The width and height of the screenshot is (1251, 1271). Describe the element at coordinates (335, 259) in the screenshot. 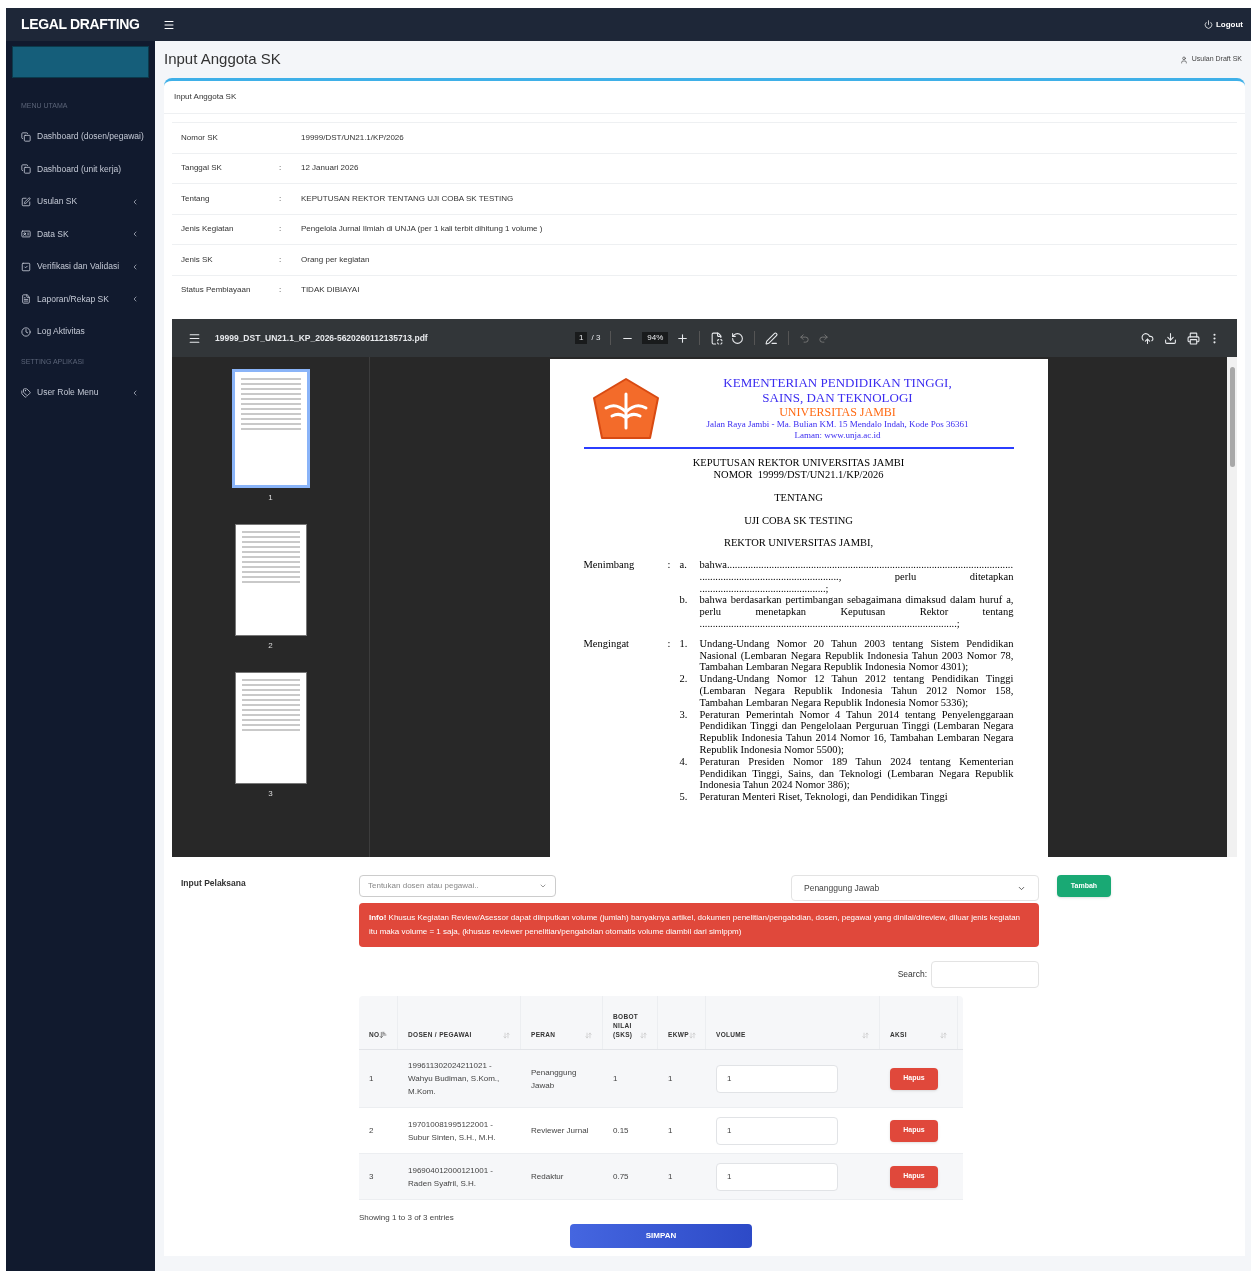

I see `info-value: Orang per kegiatan` at that location.